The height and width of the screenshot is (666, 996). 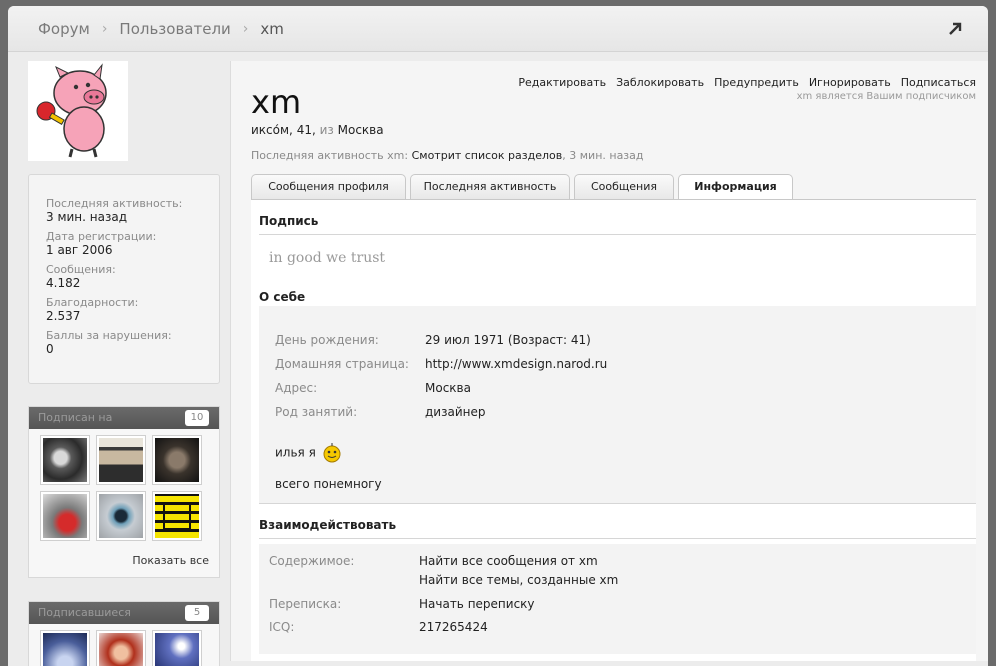 What do you see at coordinates (606, 155) in the screenshot?
I see `last-activity-time: 3 мин. назад` at bounding box center [606, 155].